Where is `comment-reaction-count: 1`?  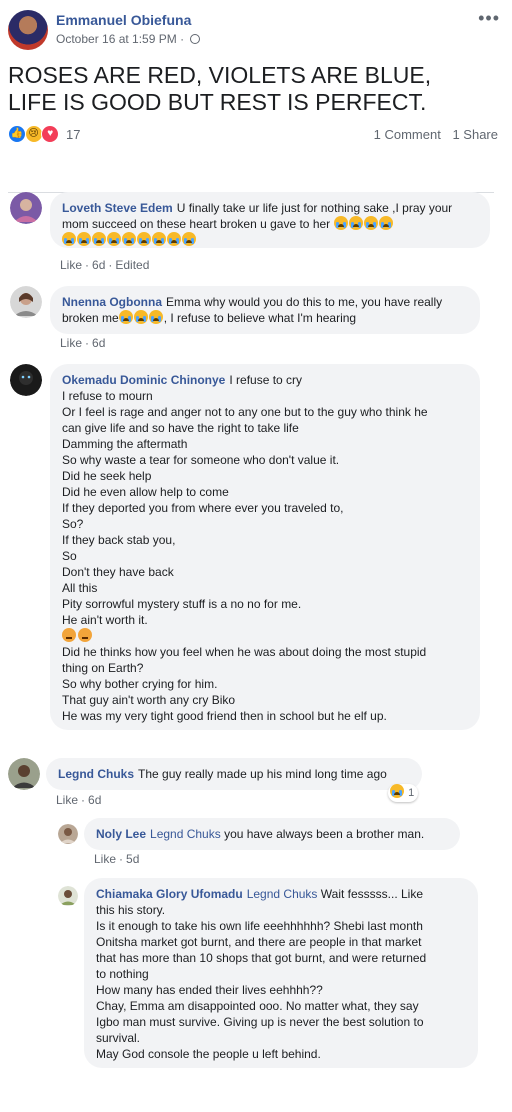
comment-reaction-count: 1 is located at coordinates (411, 793).